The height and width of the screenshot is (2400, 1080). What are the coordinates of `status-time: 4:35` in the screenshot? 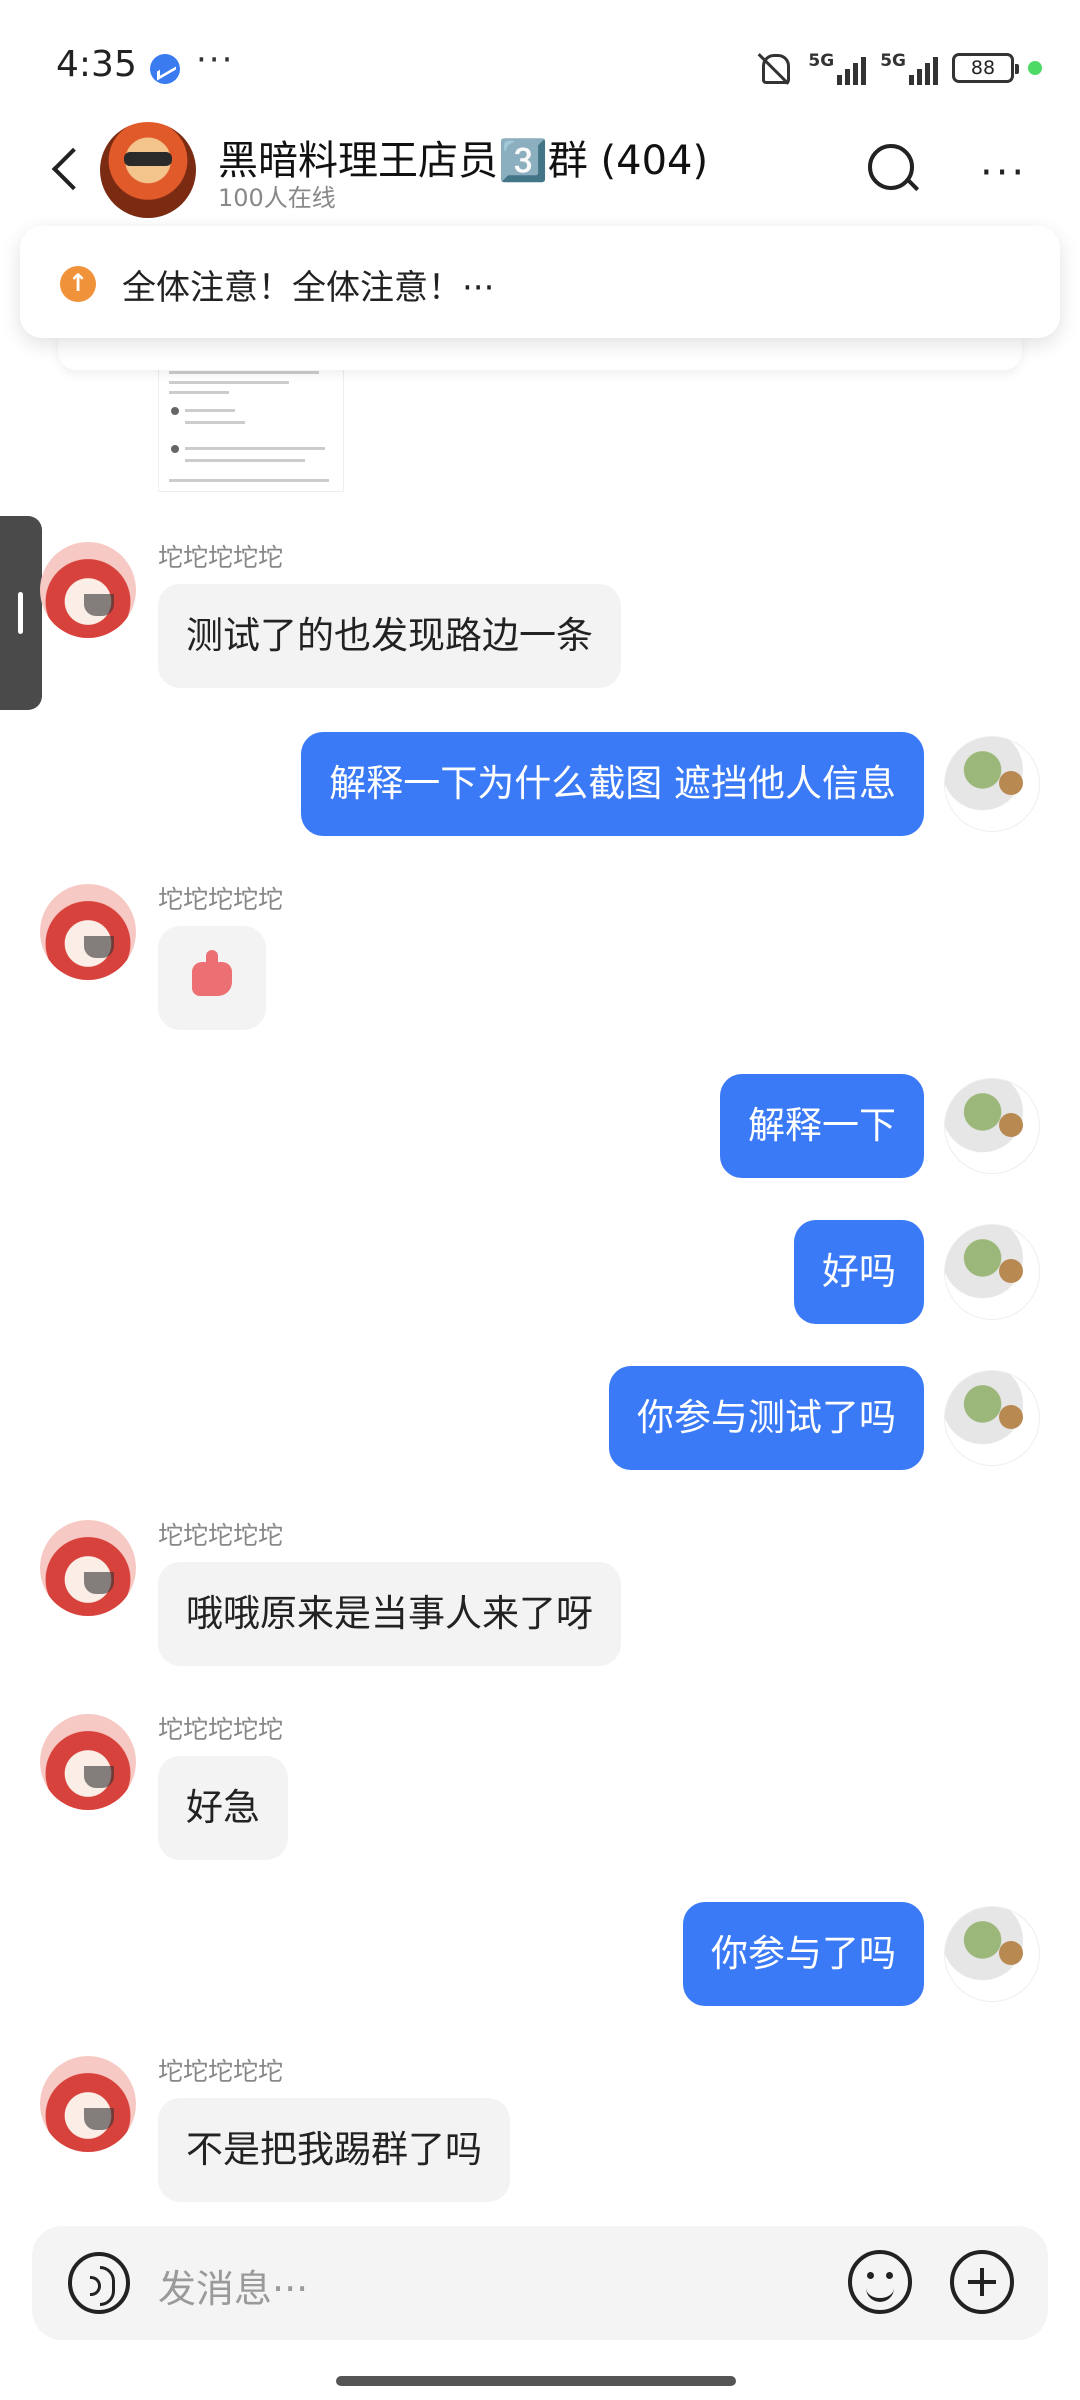 It's located at (96, 64).